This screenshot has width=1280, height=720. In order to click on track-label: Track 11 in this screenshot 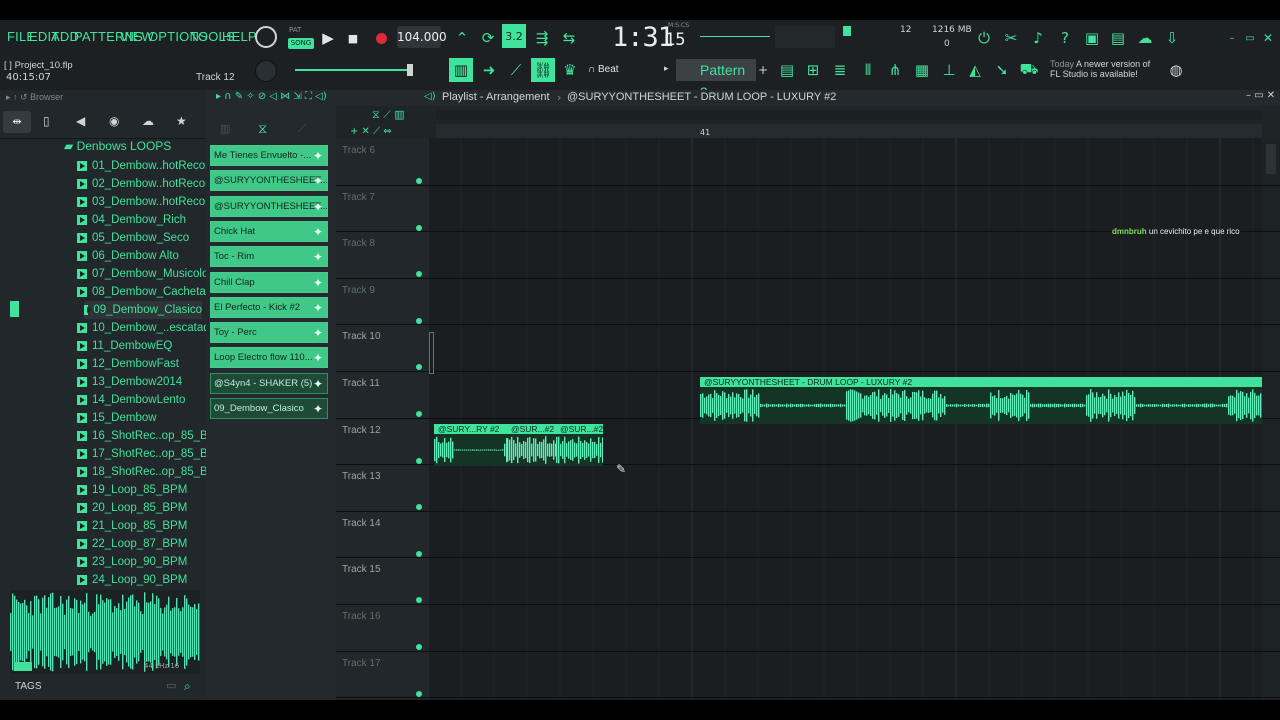, I will do `click(361, 383)`.